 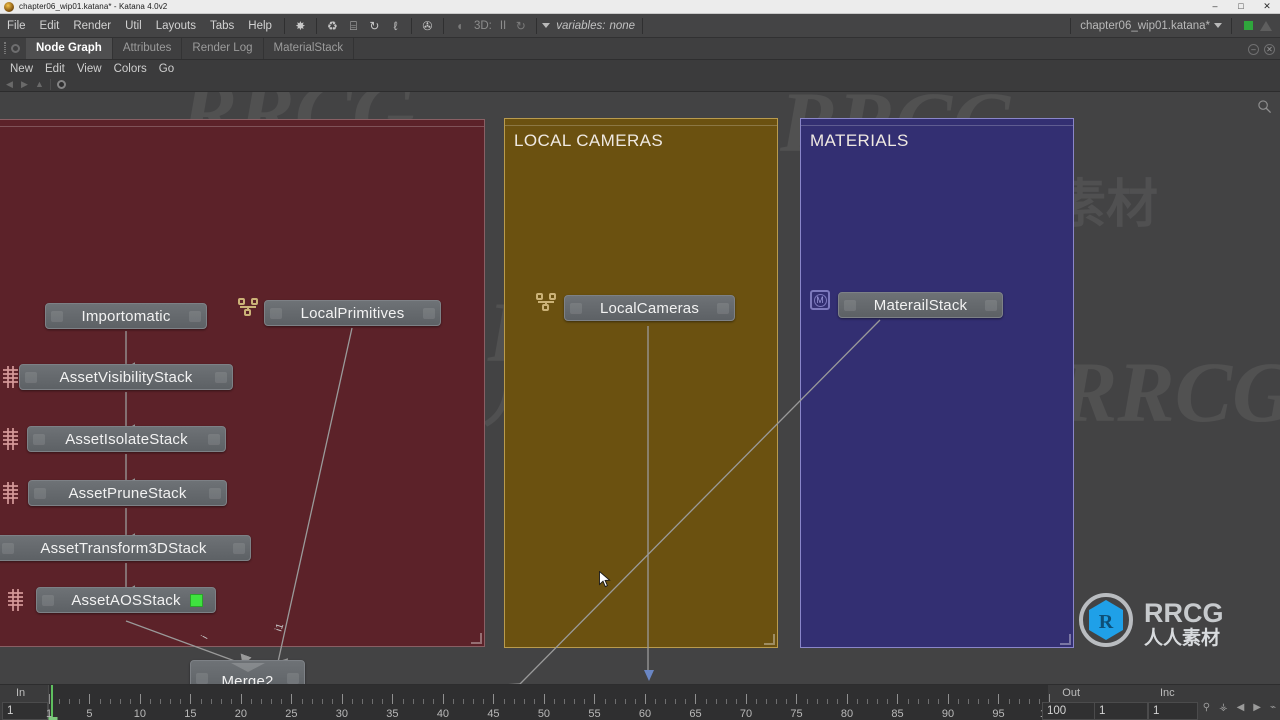 What do you see at coordinates (1223, 708) in the screenshot?
I see `keyframe-icon: ⚶` at bounding box center [1223, 708].